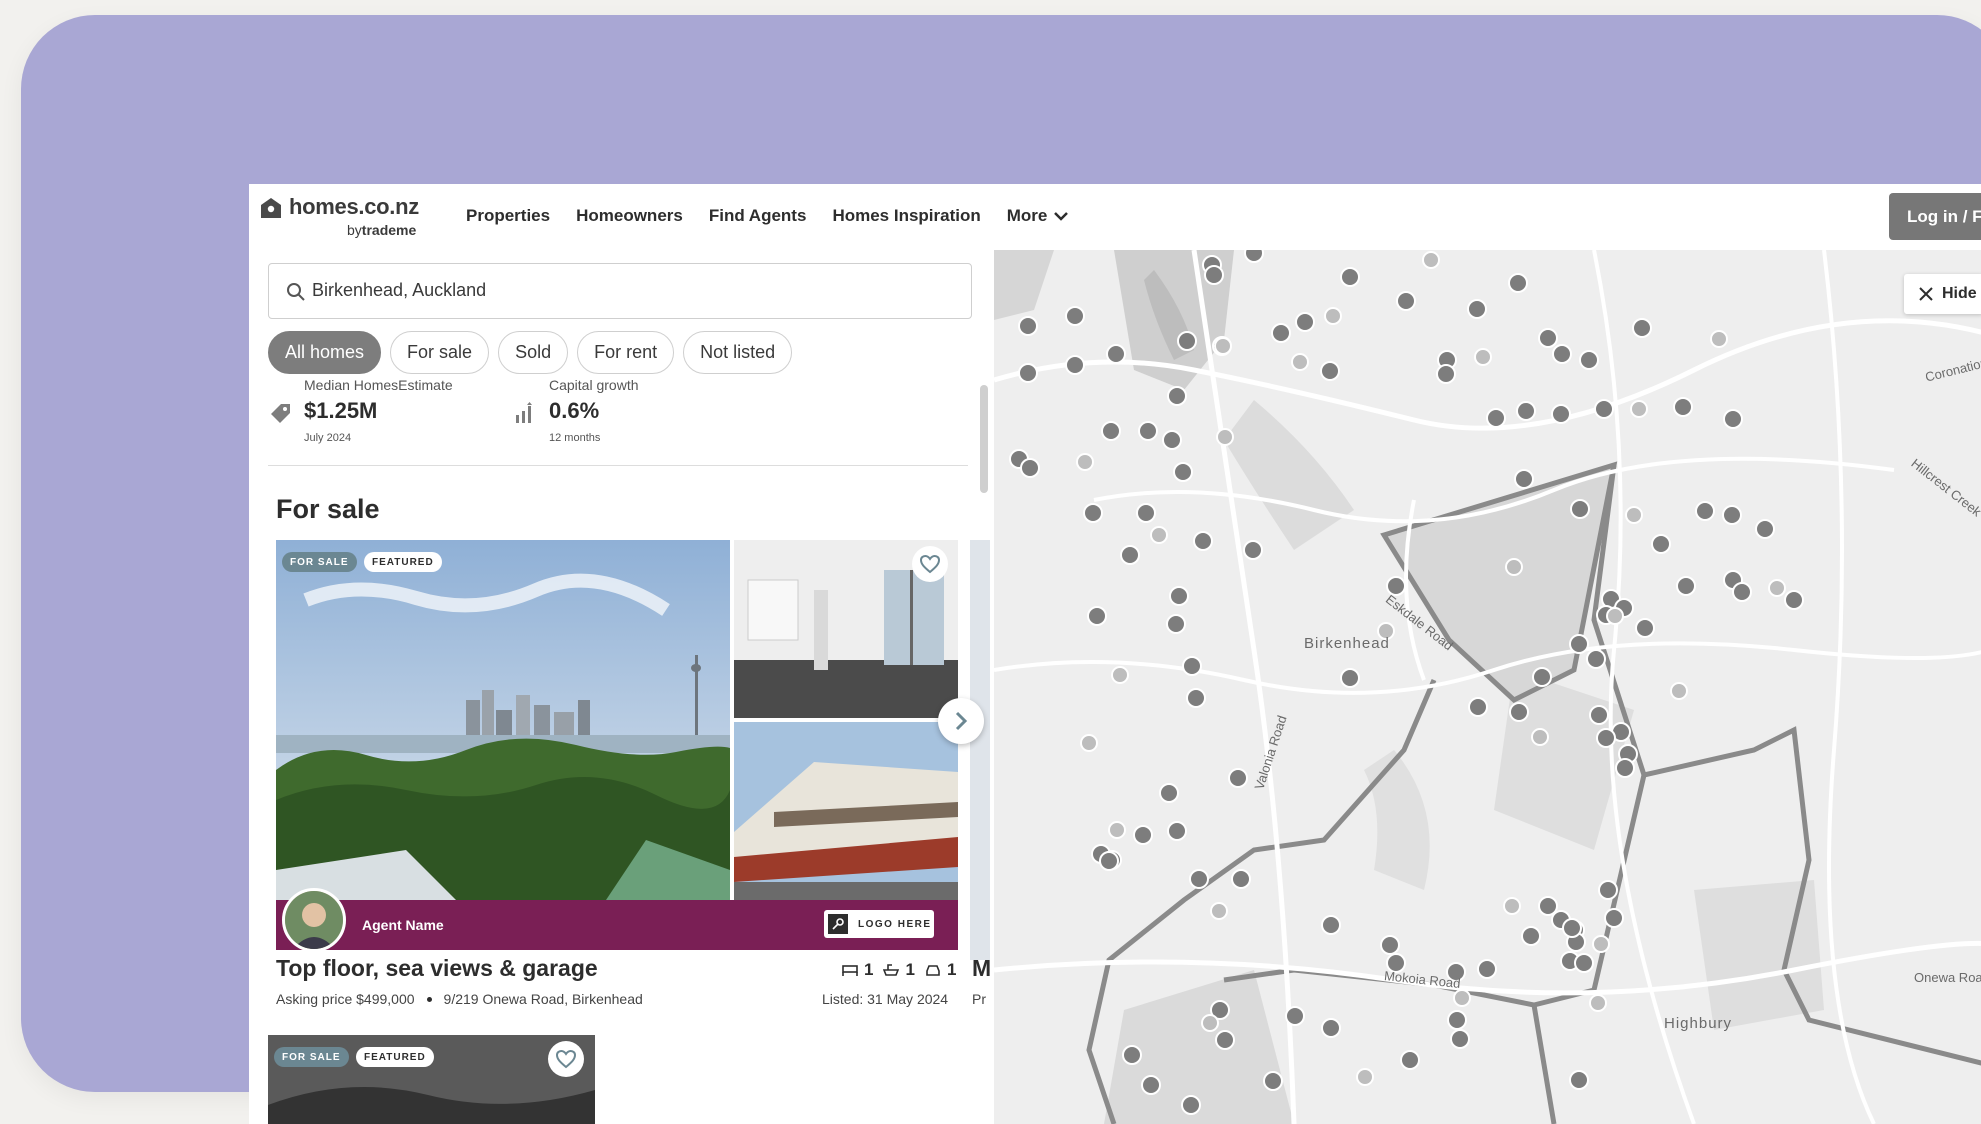 The height and width of the screenshot is (1124, 1981). Describe the element at coordinates (399, 290) in the screenshot. I see `search-input: Birkenhead, Auckland` at that location.